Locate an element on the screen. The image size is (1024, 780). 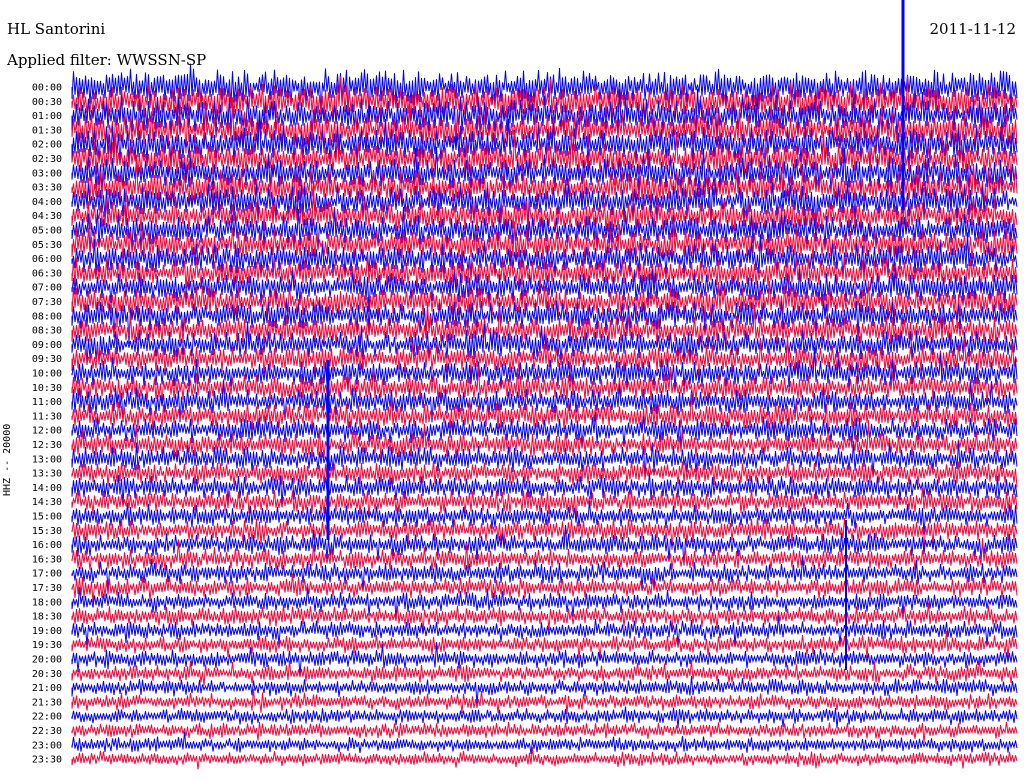
y-tick-label: 03:30 is located at coordinates (47, 188).